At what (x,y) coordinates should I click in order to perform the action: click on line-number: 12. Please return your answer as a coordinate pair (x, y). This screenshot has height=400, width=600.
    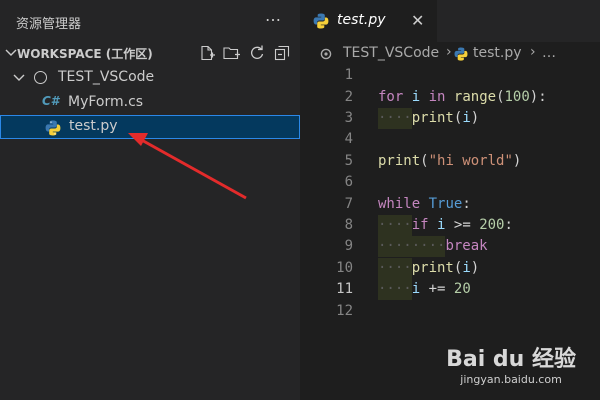
    Looking at the image, I should click on (344, 311).